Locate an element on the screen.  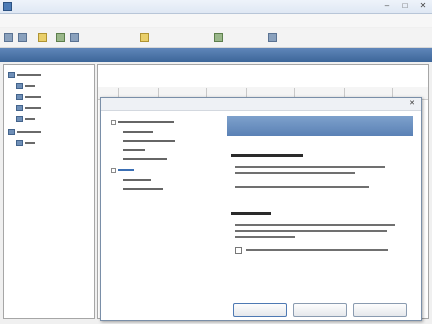
users-icon is located at coordinates (272, 37).